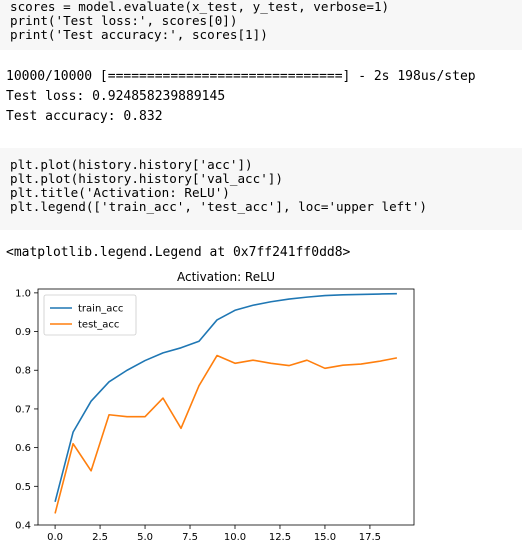  Describe the element at coordinates (124, 20) in the screenshot. I see `code-line: print('Test loss:', scores[0])` at that location.